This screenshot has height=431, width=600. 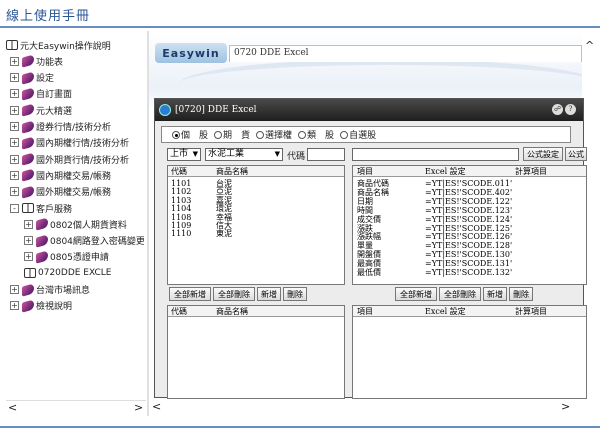 I want to click on right-delete-all-button: 全部刪除, so click(x=460, y=294).